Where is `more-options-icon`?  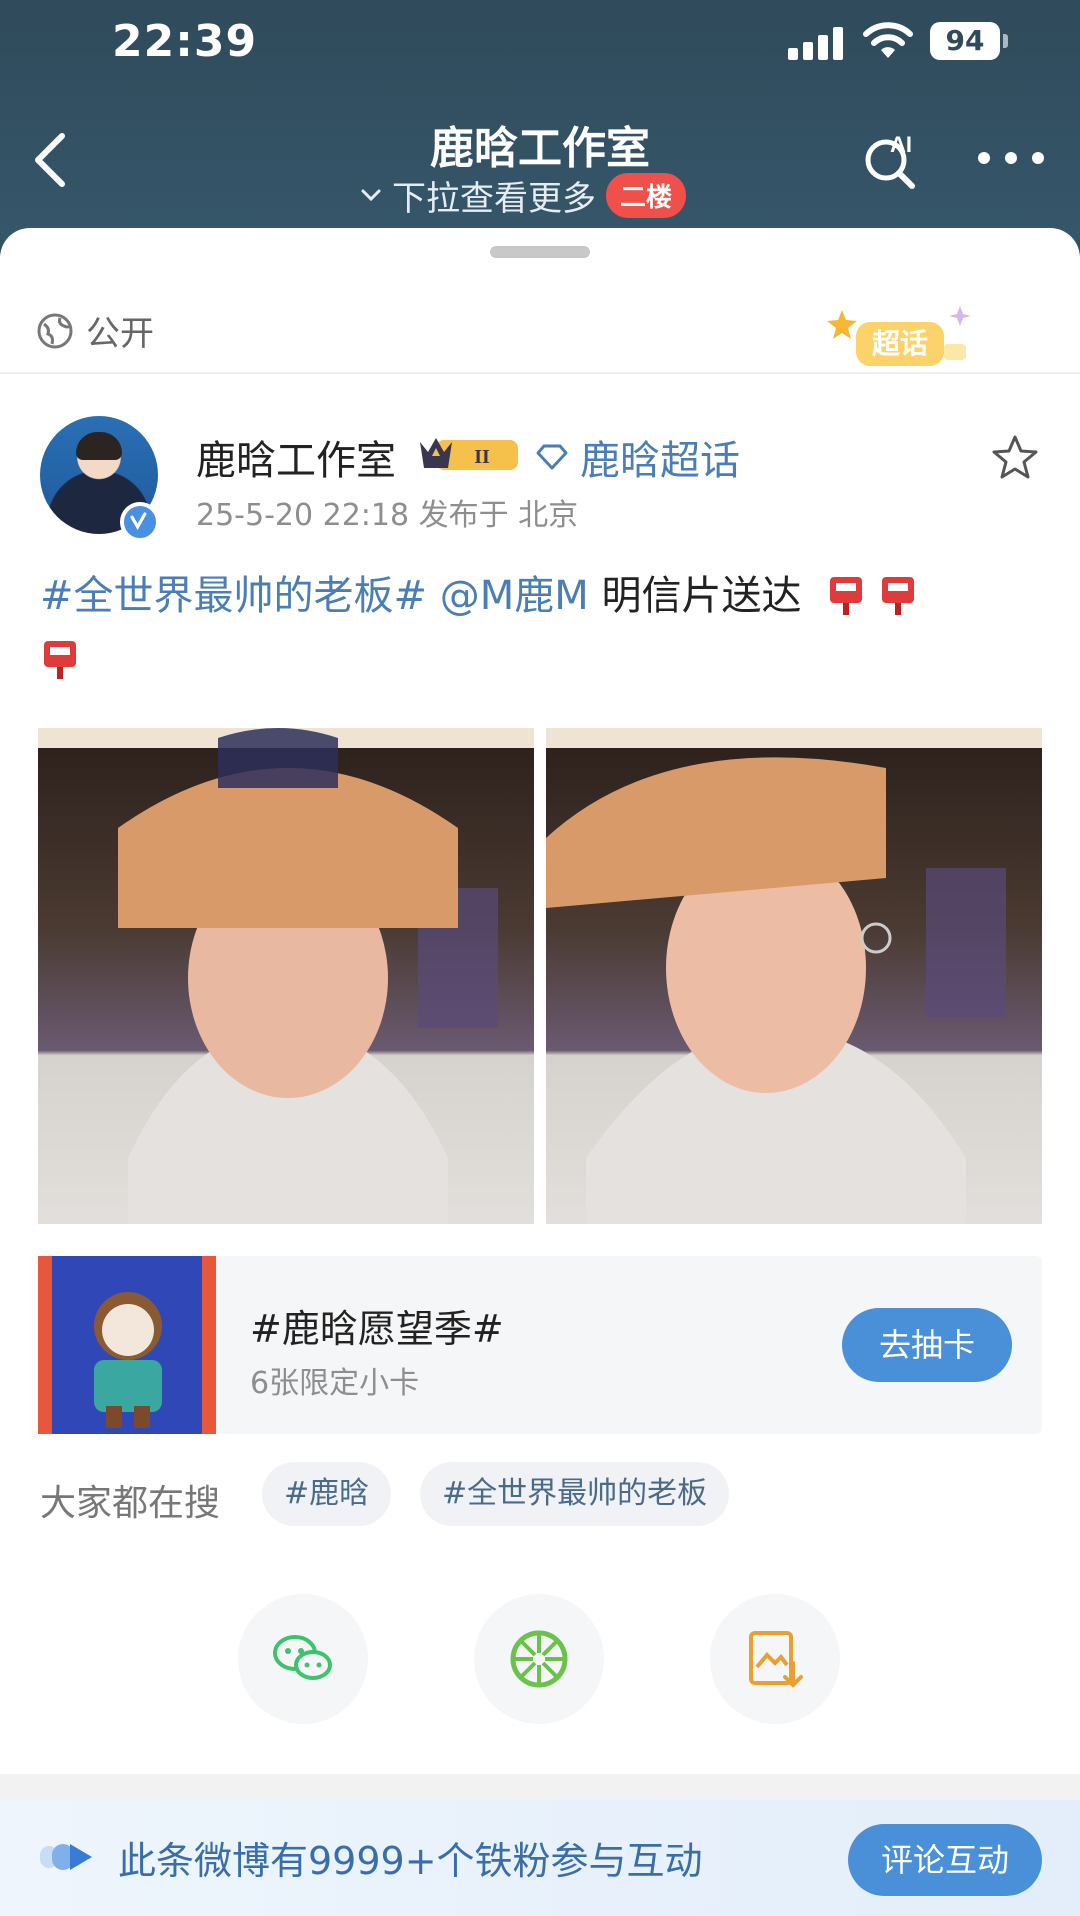
more-options-icon is located at coordinates (1011, 158).